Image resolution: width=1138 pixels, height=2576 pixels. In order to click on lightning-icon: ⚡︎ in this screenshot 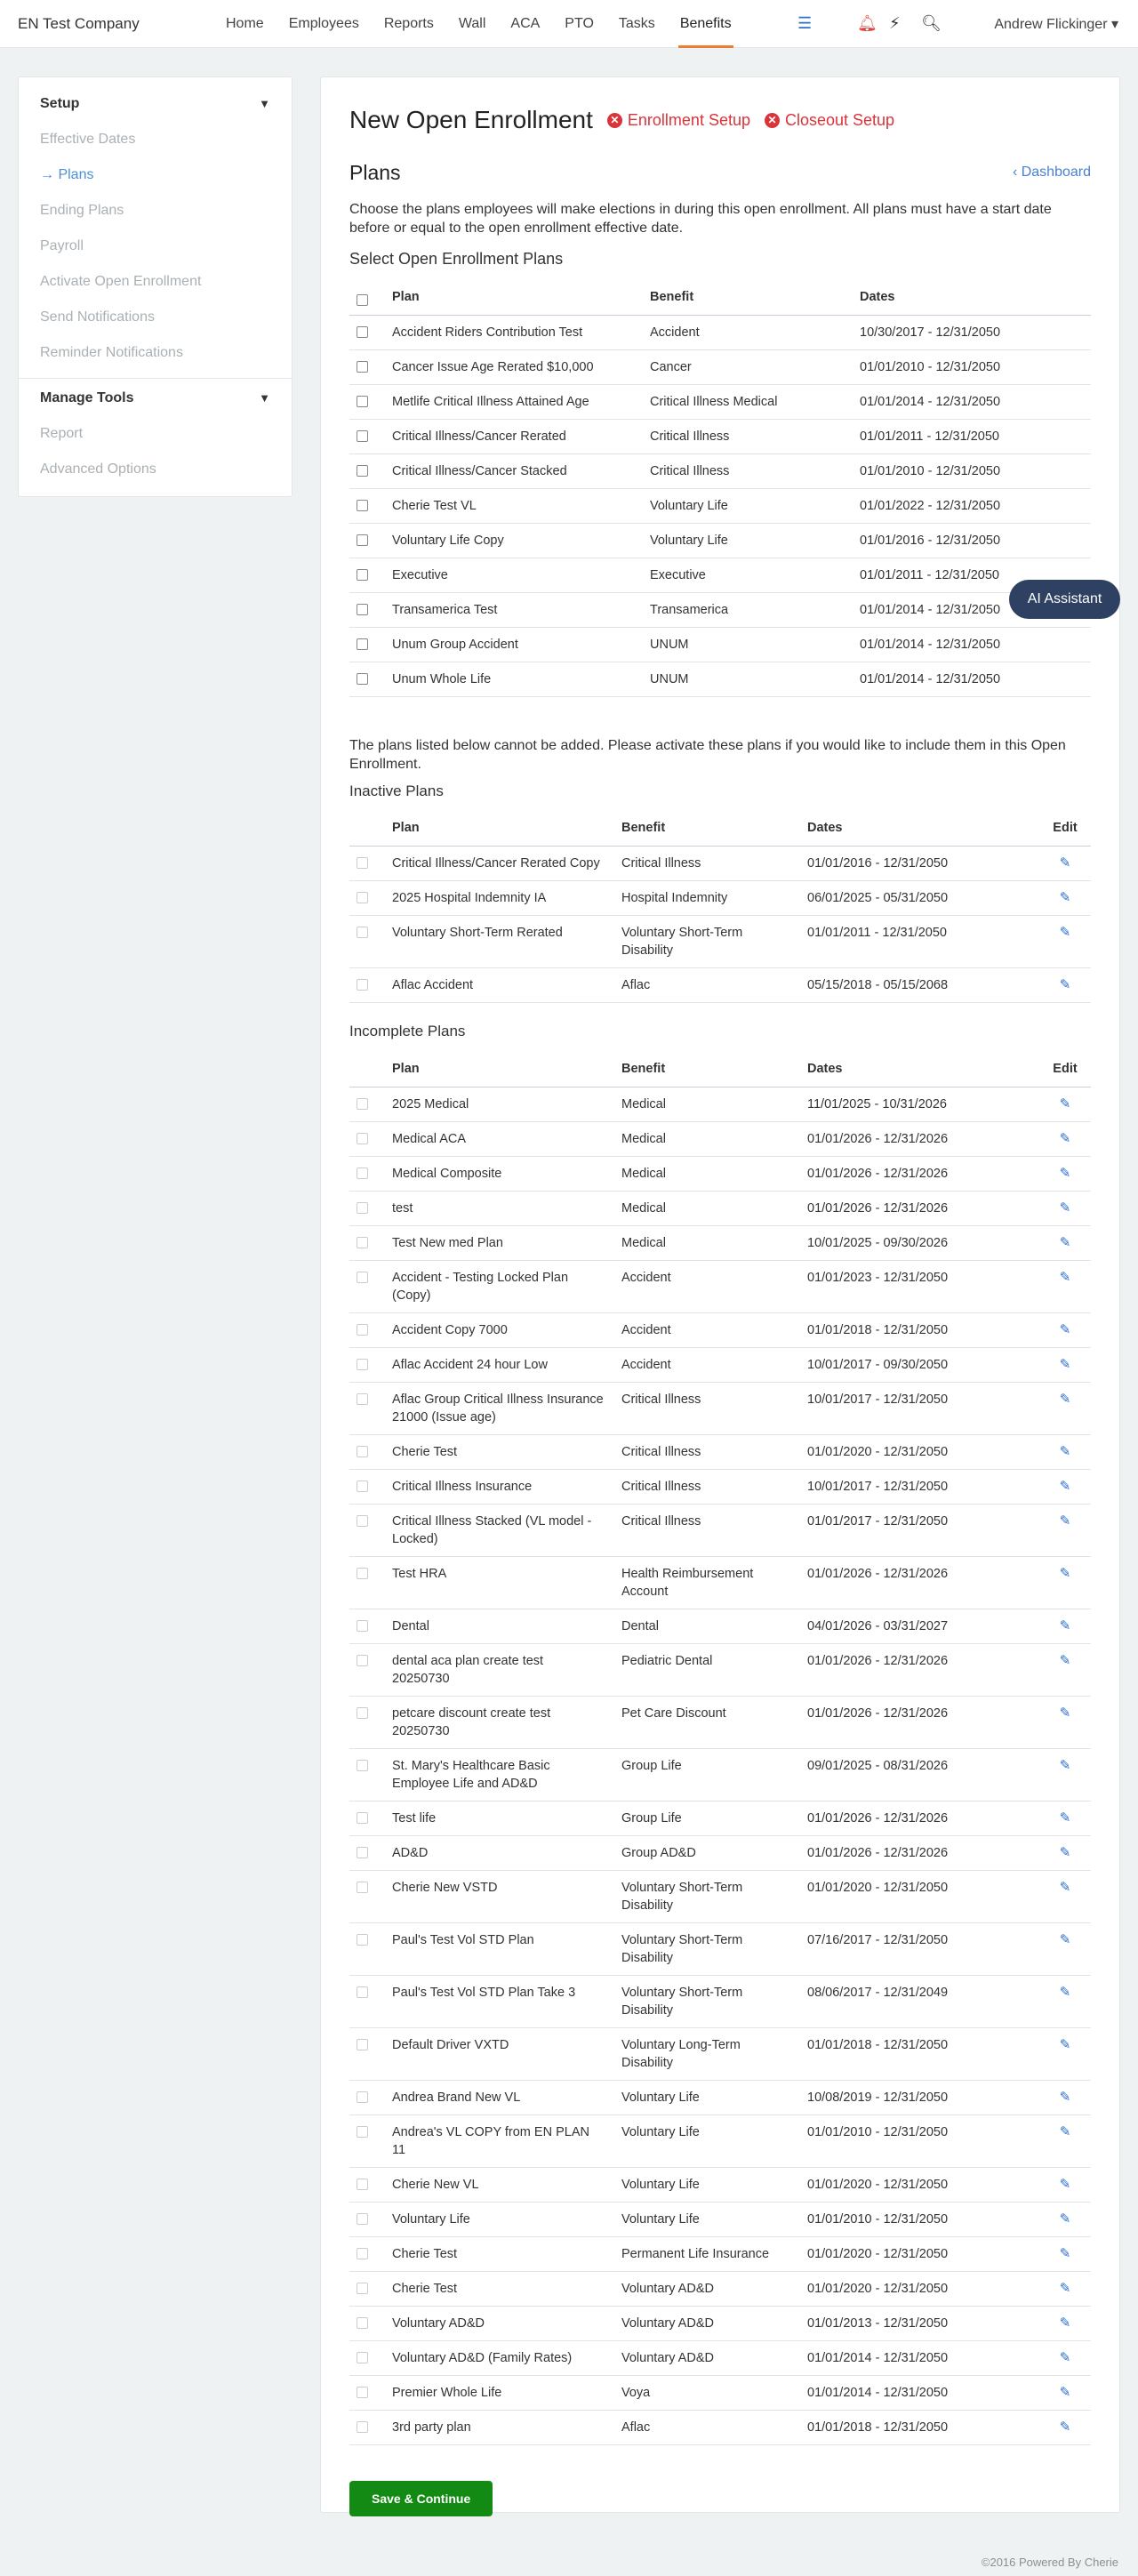, I will do `click(895, 23)`.